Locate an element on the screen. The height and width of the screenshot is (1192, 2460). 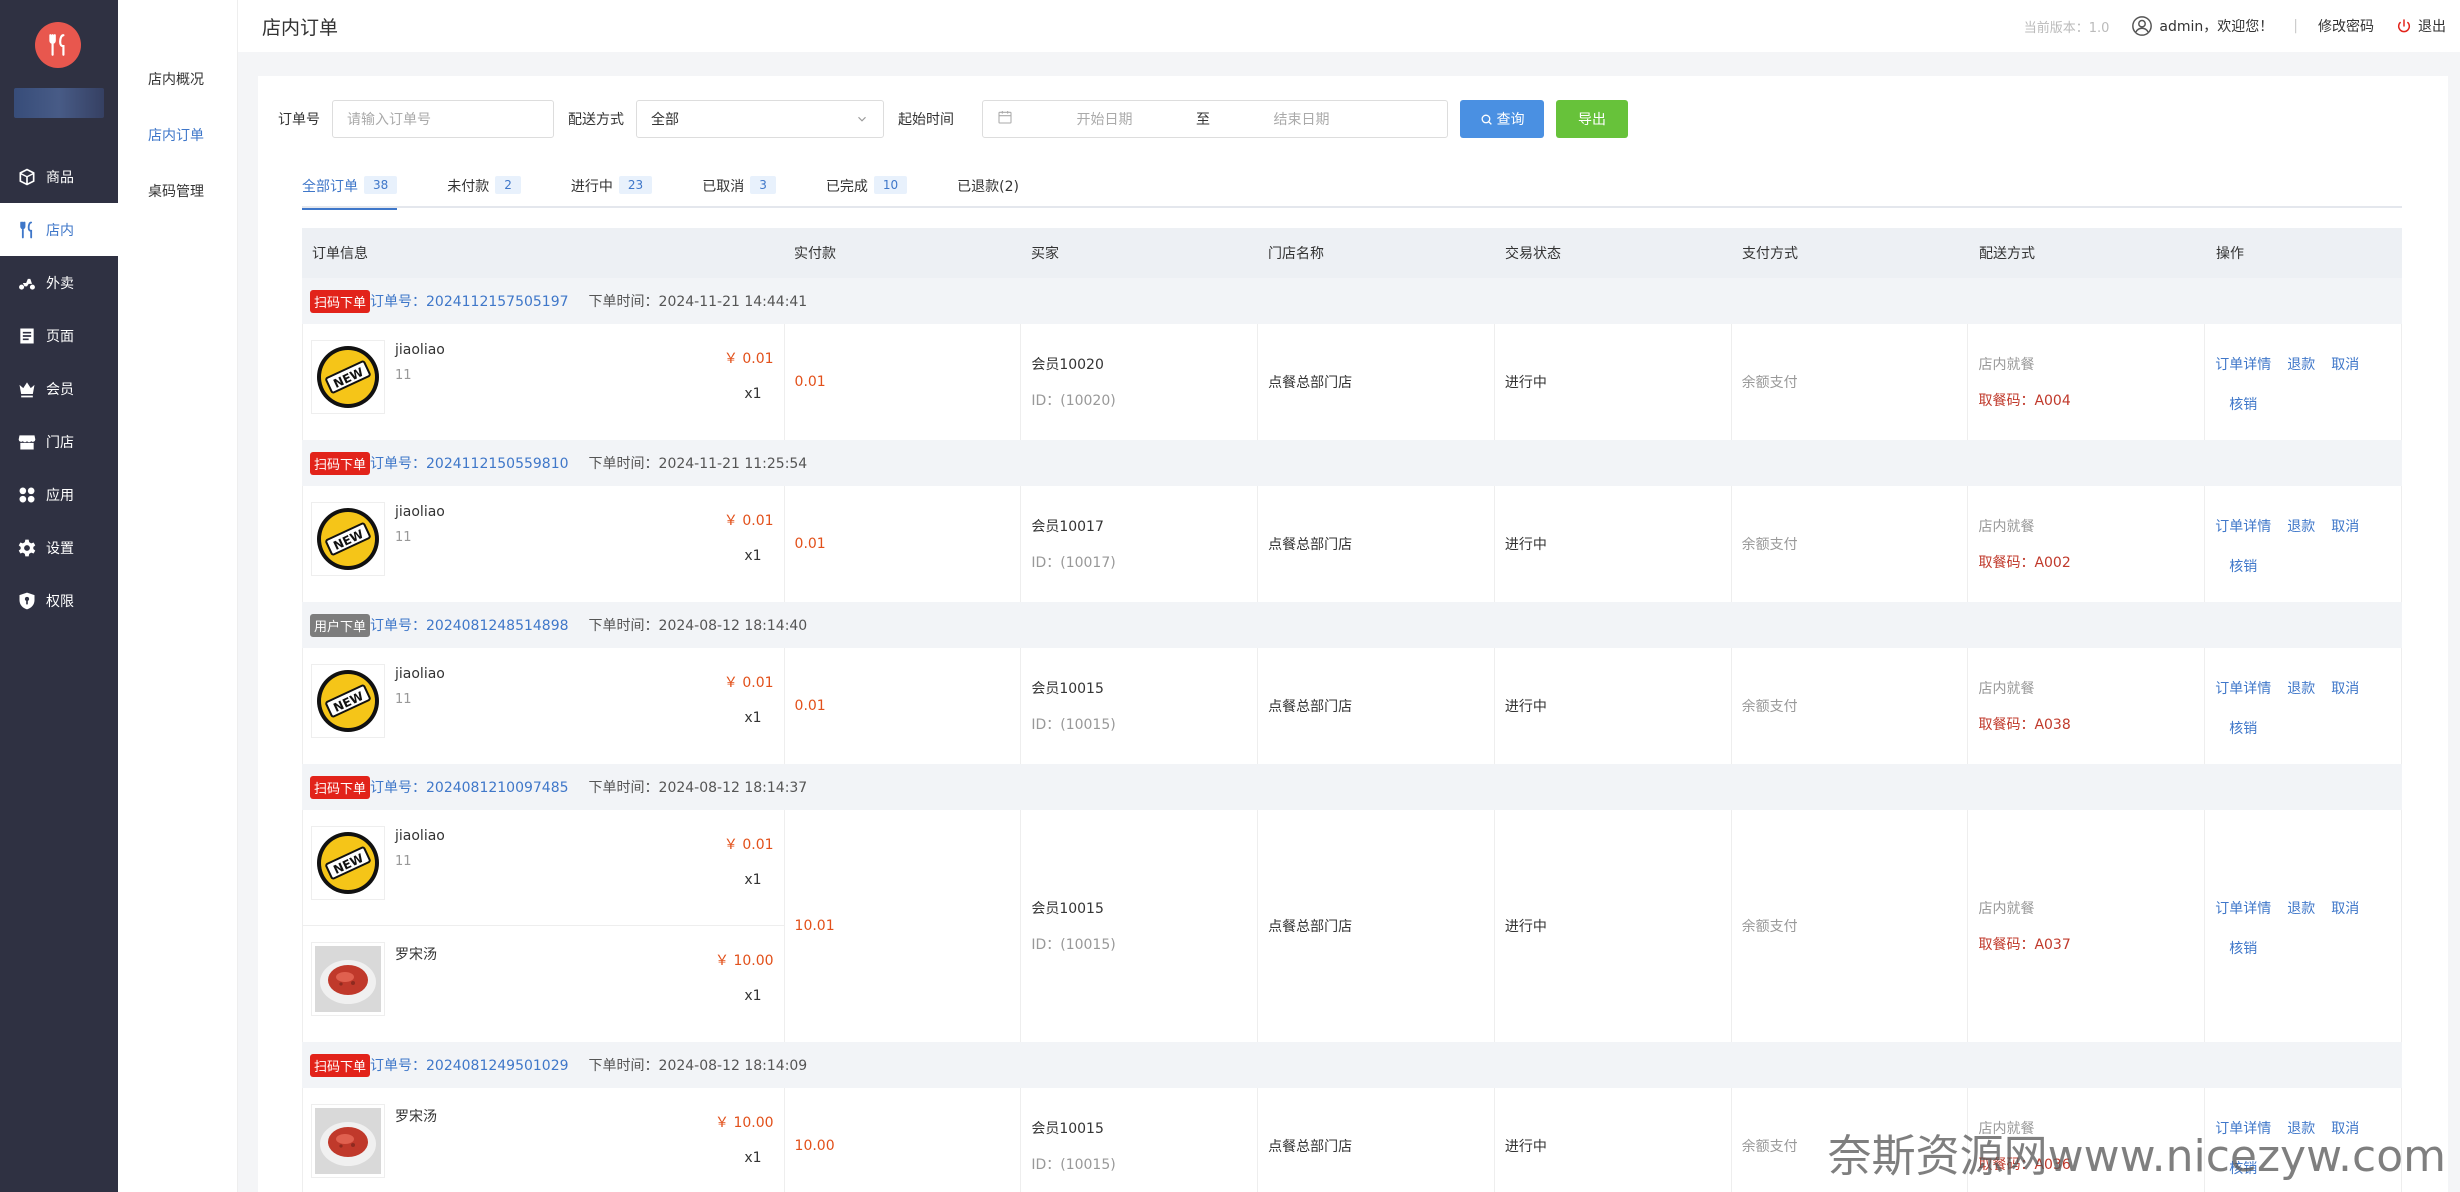
product-price: ￥ 0.01 is located at coordinates (748, 683).